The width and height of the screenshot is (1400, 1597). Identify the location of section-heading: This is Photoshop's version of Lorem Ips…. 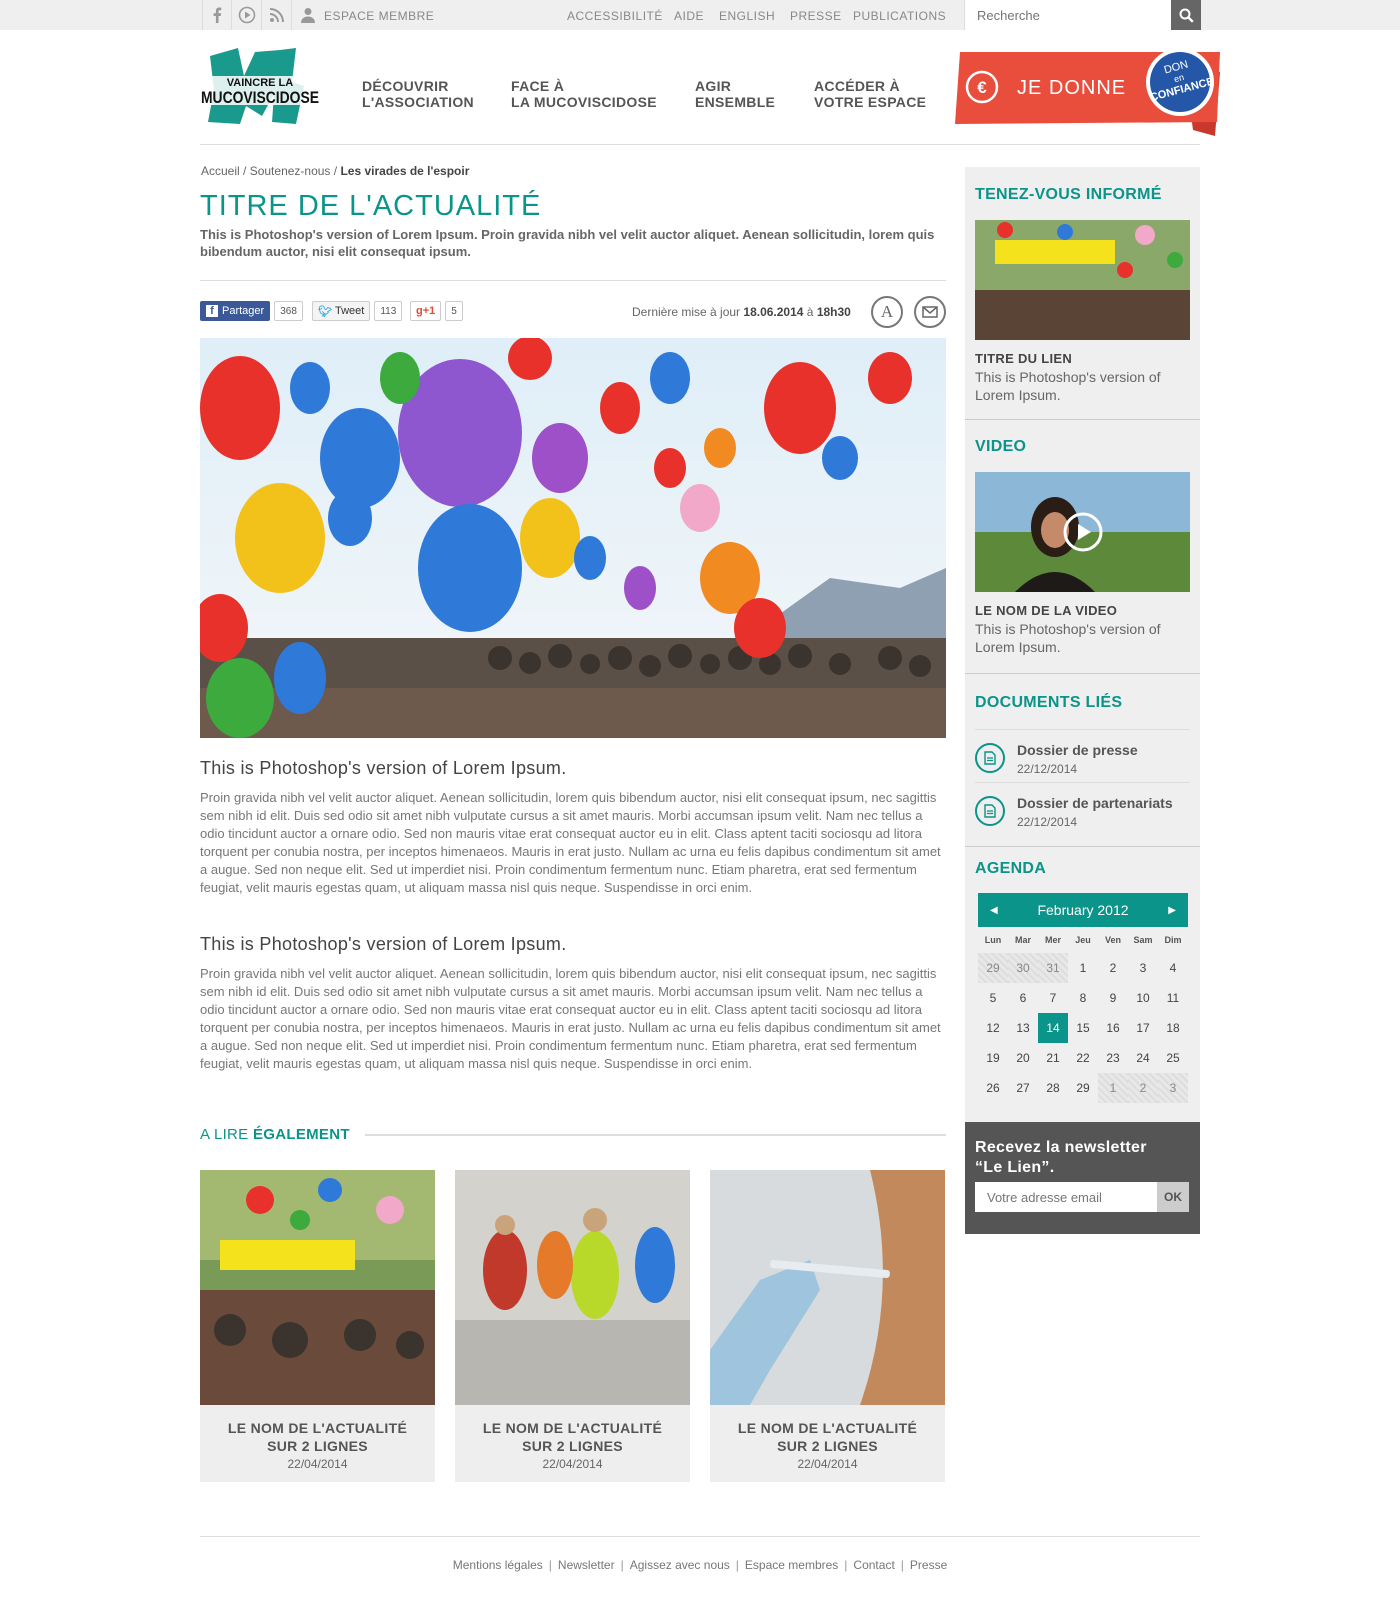
(383, 768).